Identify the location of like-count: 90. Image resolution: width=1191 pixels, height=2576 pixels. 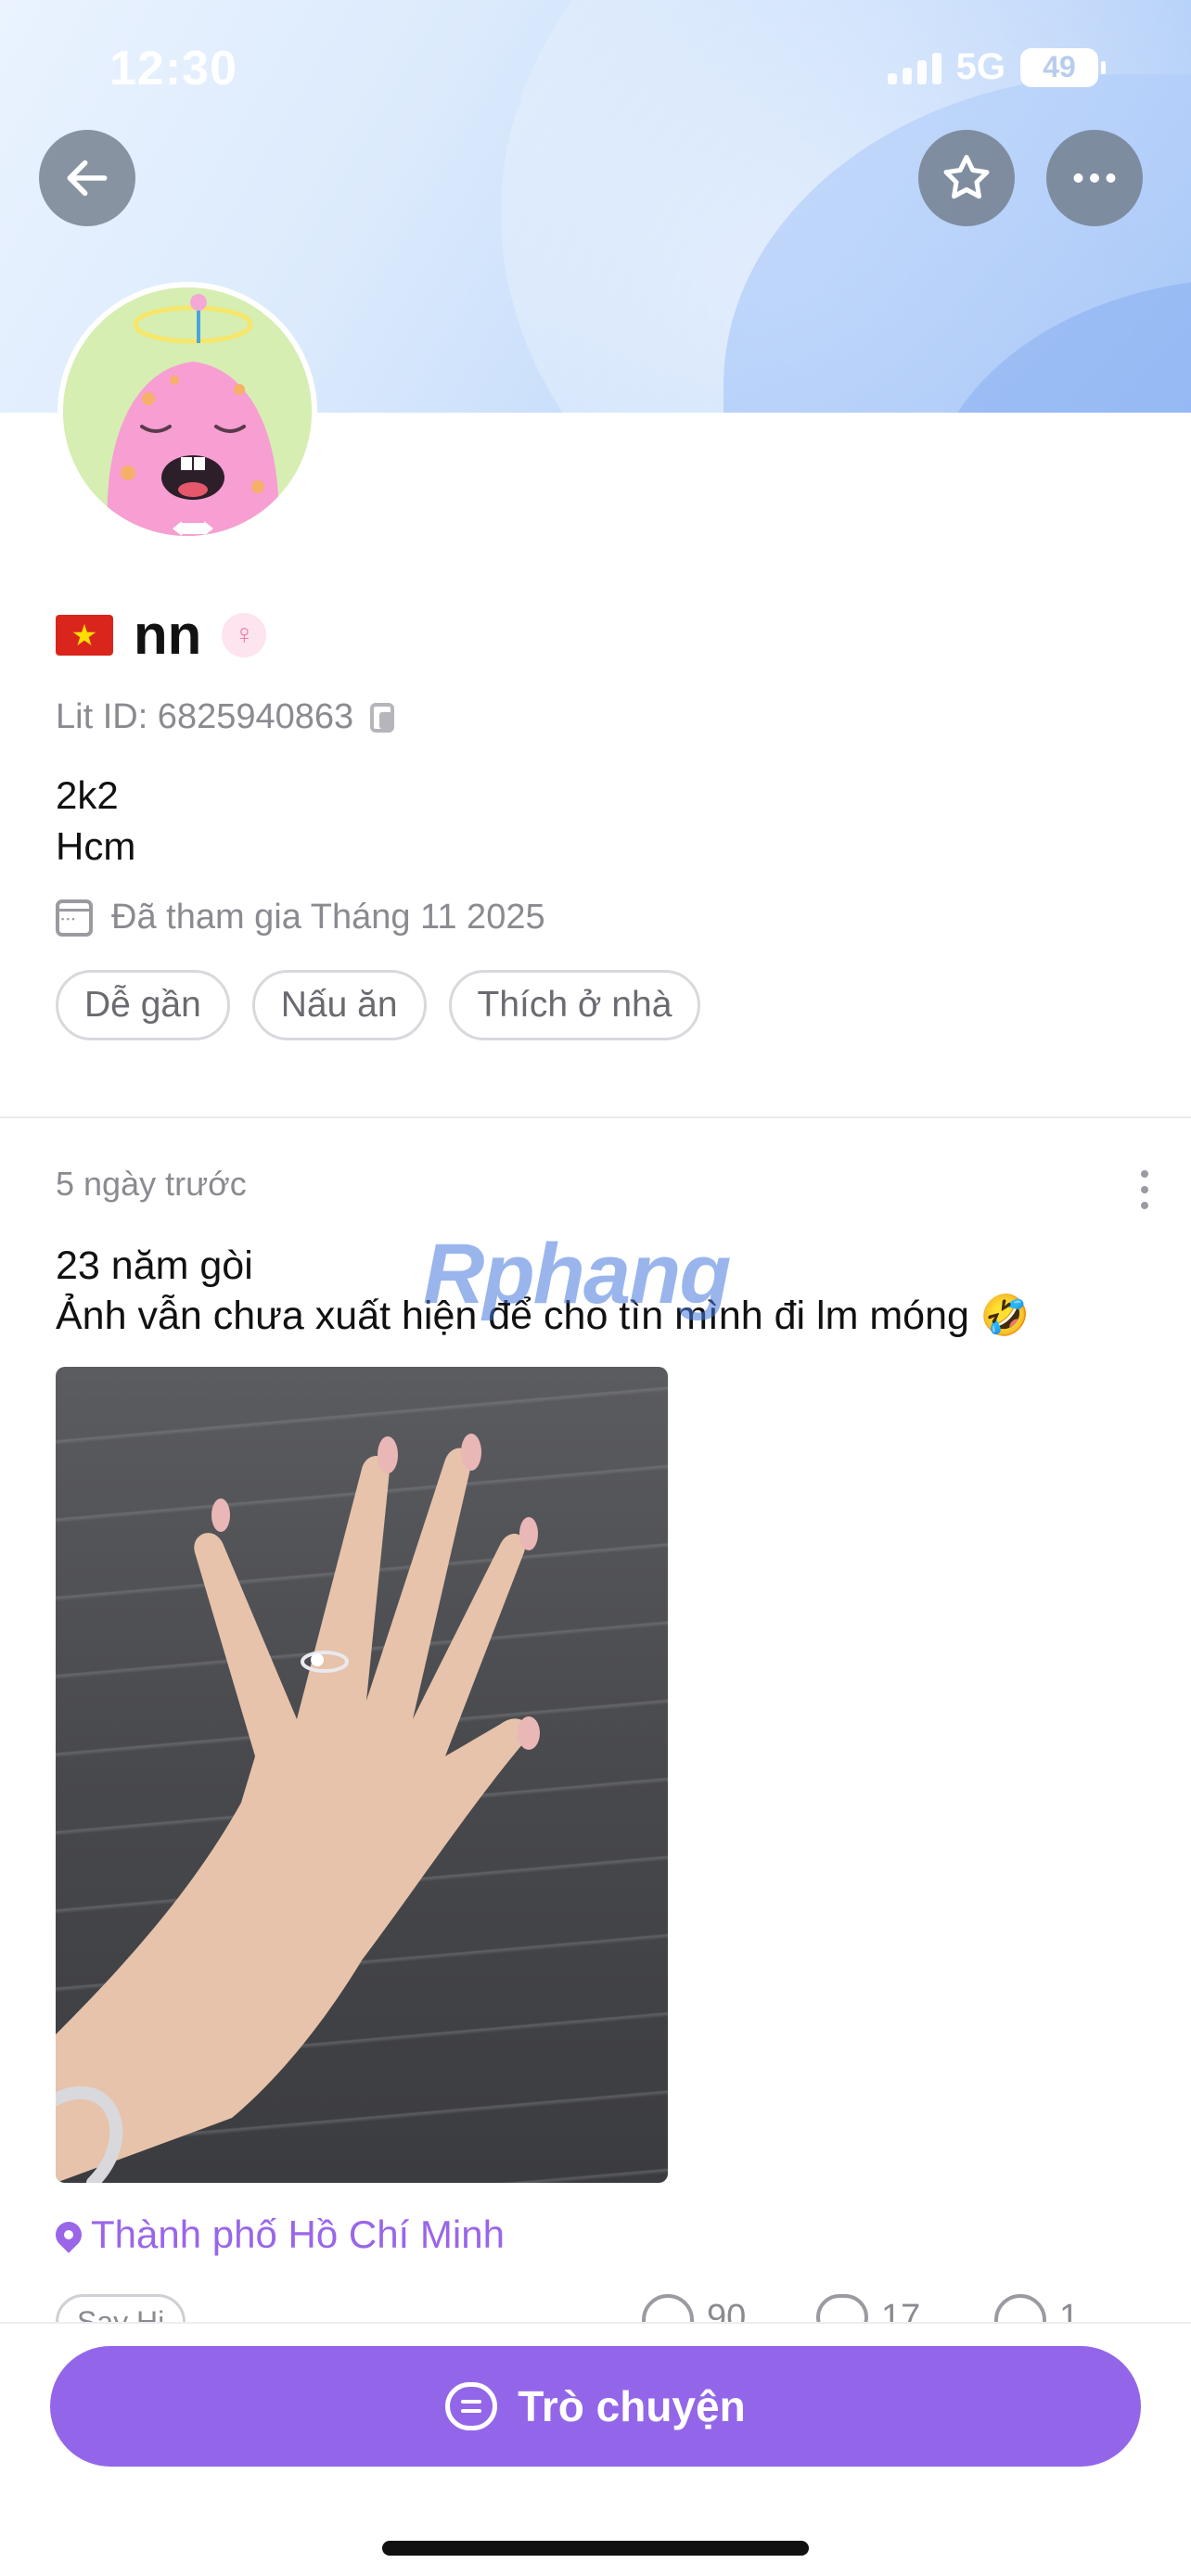
(727, 2310).